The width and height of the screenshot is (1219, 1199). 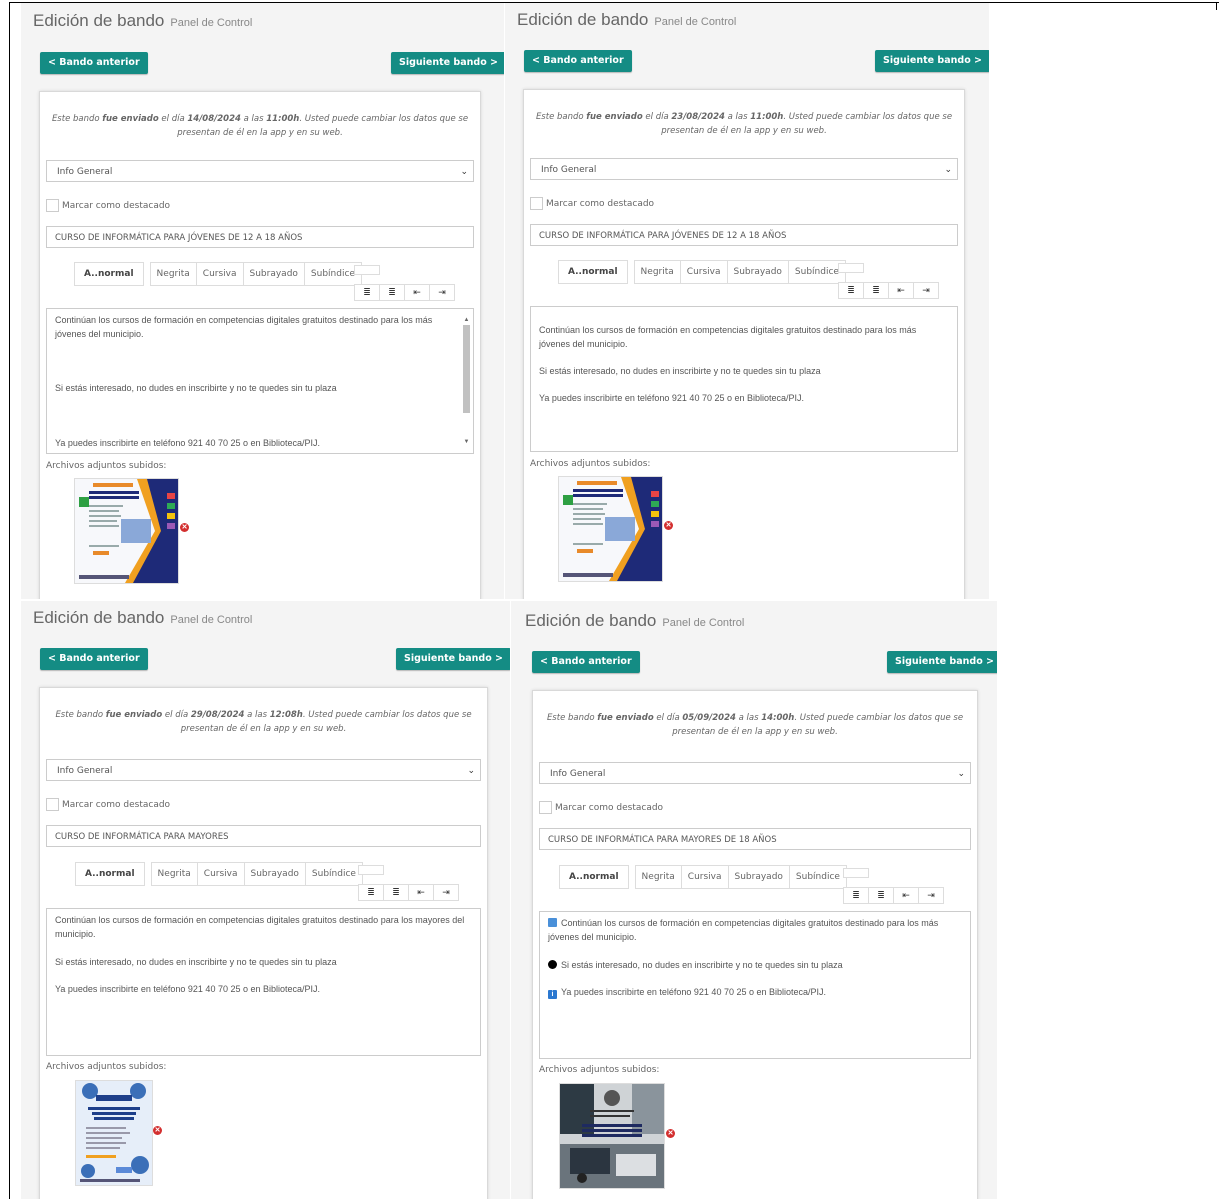 What do you see at coordinates (471, 771) in the screenshot?
I see `chevron-down-icon: ⌄` at bounding box center [471, 771].